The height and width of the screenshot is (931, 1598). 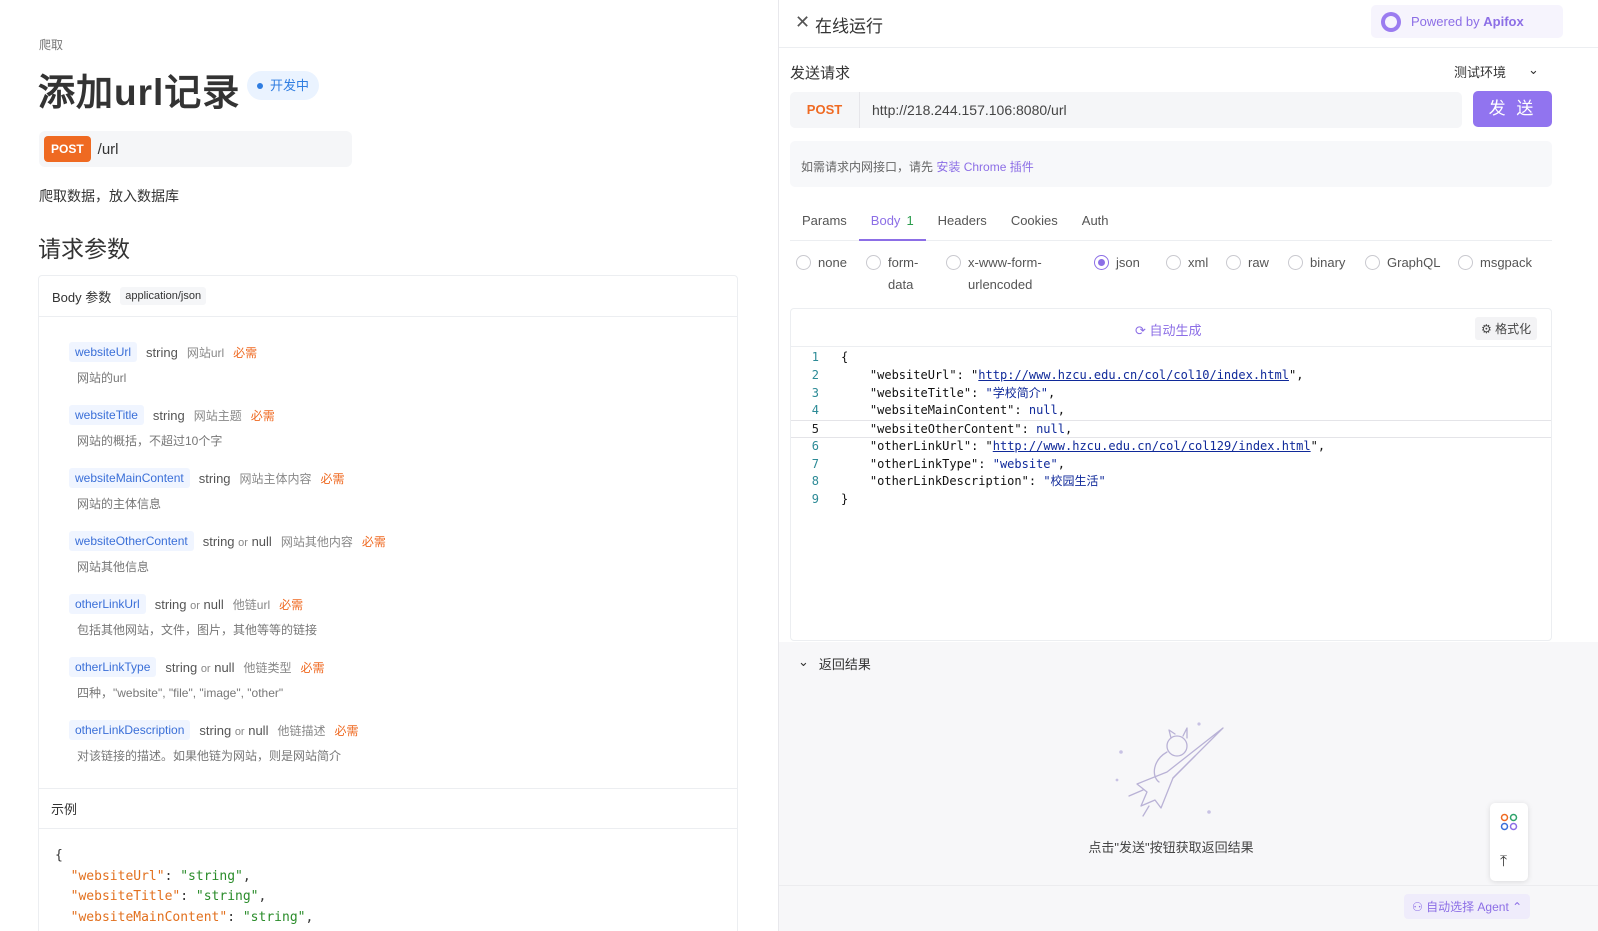 What do you see at coordinates (962, 222) in the screenshot?
I see `tab-headers: Headers` at bounding box center [962, 222].